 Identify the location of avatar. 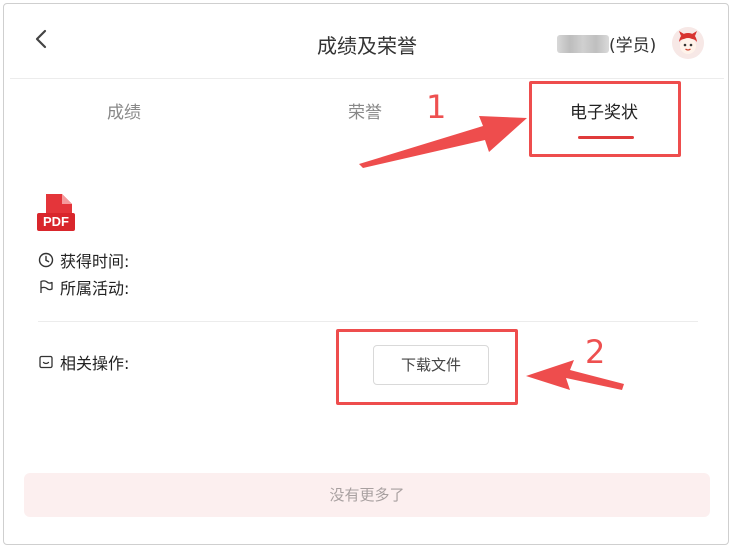
(688, 43).